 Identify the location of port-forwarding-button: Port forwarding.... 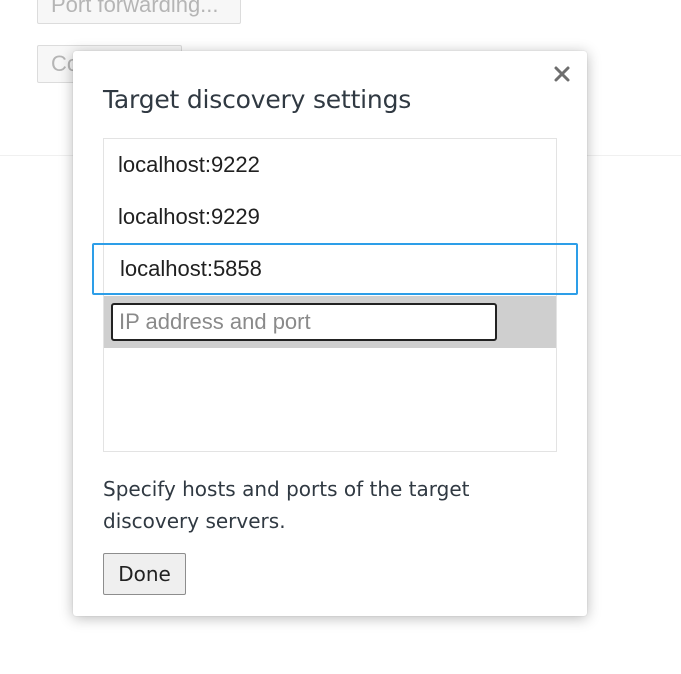
(139, 12).